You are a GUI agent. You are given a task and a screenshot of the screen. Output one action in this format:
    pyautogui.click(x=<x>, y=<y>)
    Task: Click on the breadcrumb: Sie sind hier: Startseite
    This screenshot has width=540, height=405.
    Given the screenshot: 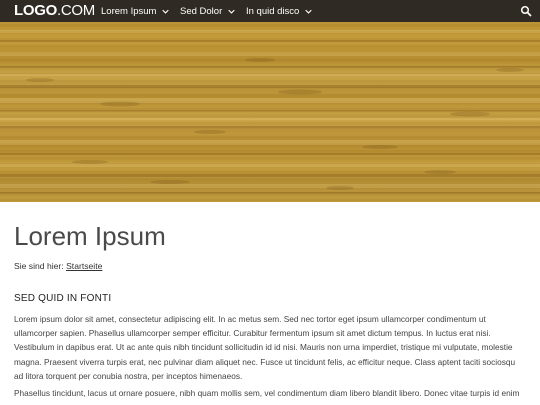 What is the action you would take?
    pyautogui.click(x=58, y=266)
    